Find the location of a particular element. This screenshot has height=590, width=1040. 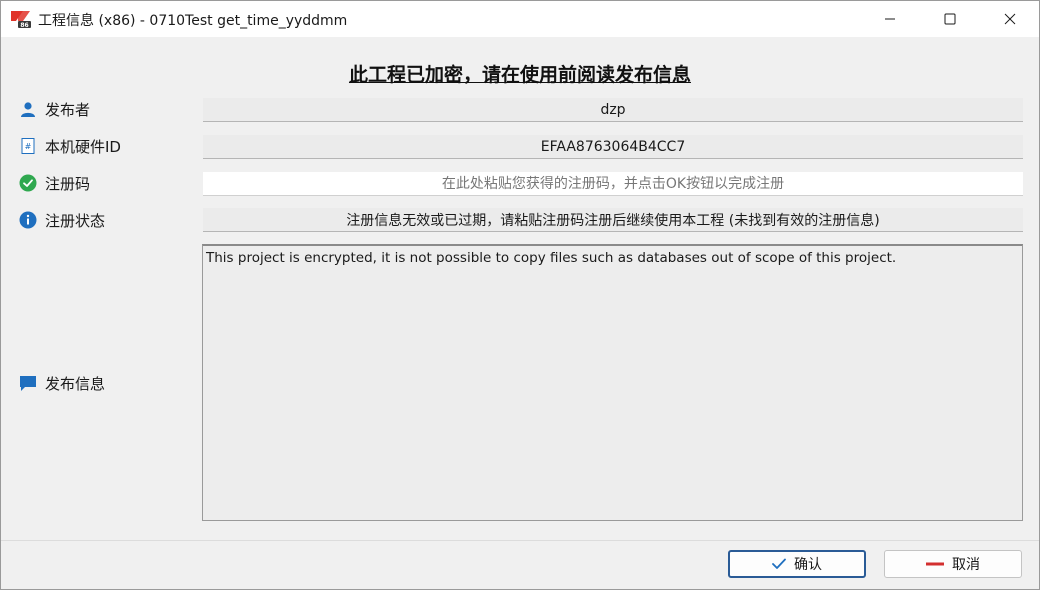

cancel-button-label: 取消 is located at coordinates (966, 565).